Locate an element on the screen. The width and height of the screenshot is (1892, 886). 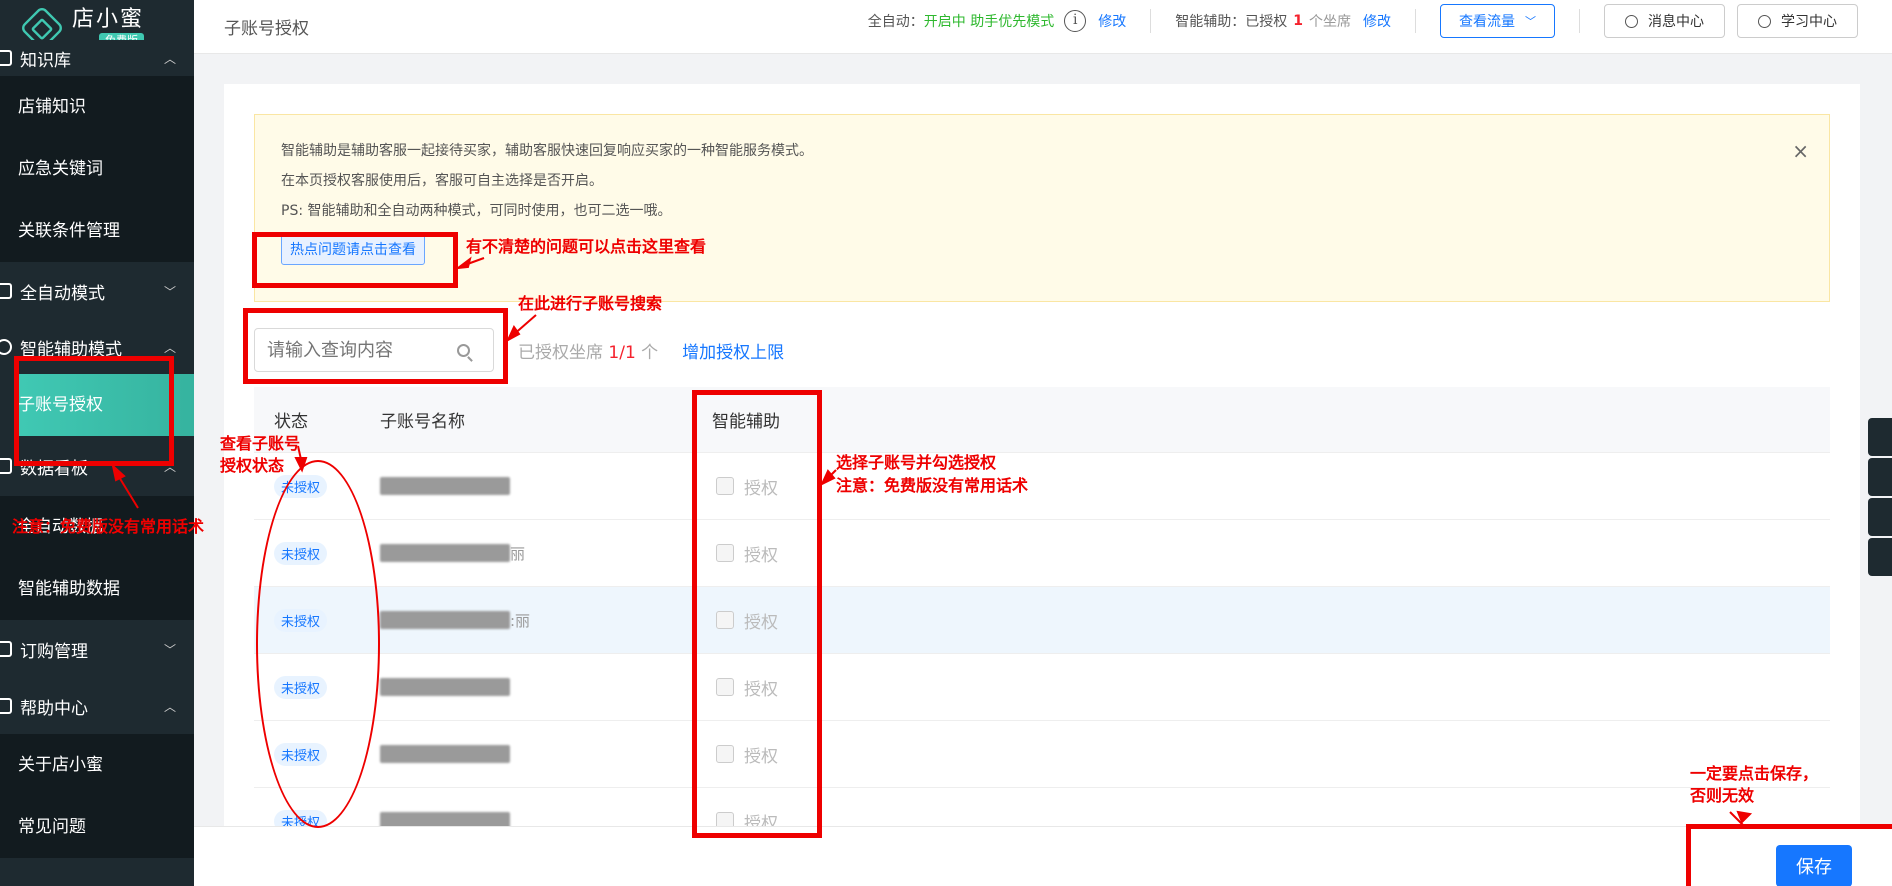
annotation-status-hint-1: 查看子账号 is located at coordinates (260, 443).